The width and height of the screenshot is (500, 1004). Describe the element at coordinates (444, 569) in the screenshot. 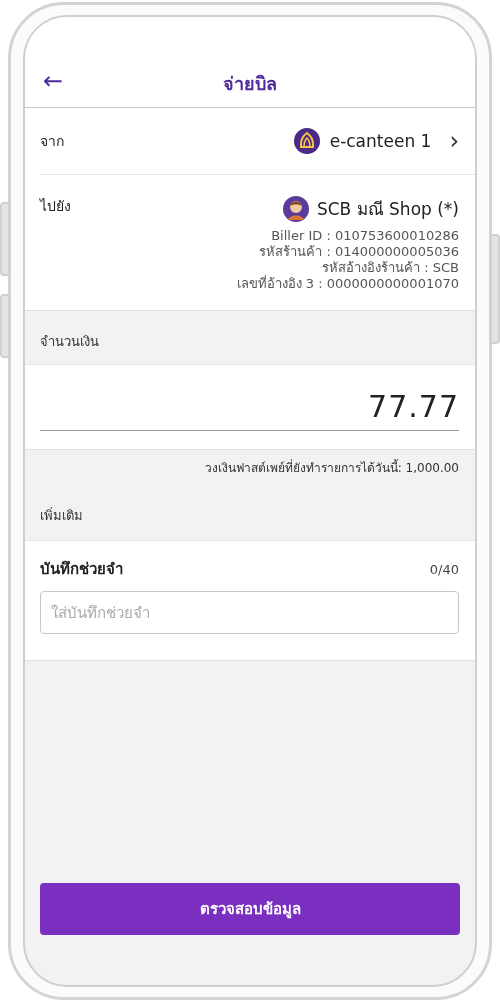

I see `character-counter: 0/40` at that location.